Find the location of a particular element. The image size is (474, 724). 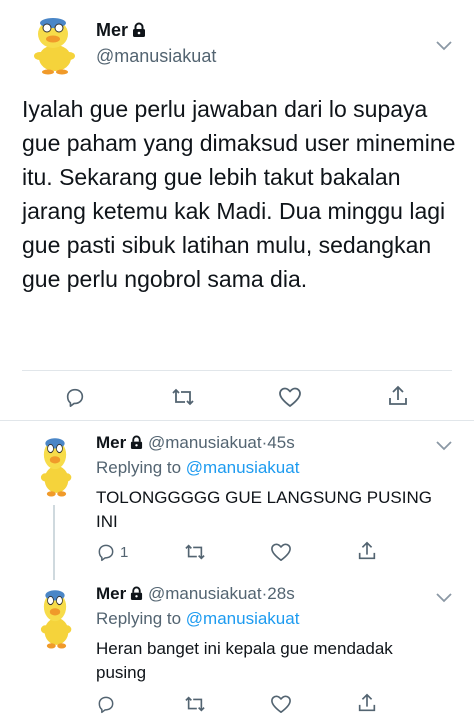

reply-count: 1 is located at coordinates (124, 552).